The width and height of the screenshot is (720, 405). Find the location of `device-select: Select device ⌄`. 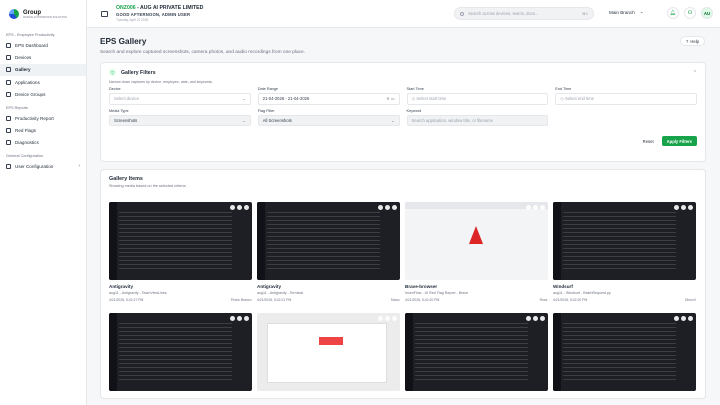

device-select: Select device ⌄ is located at coordinates (180, 99).